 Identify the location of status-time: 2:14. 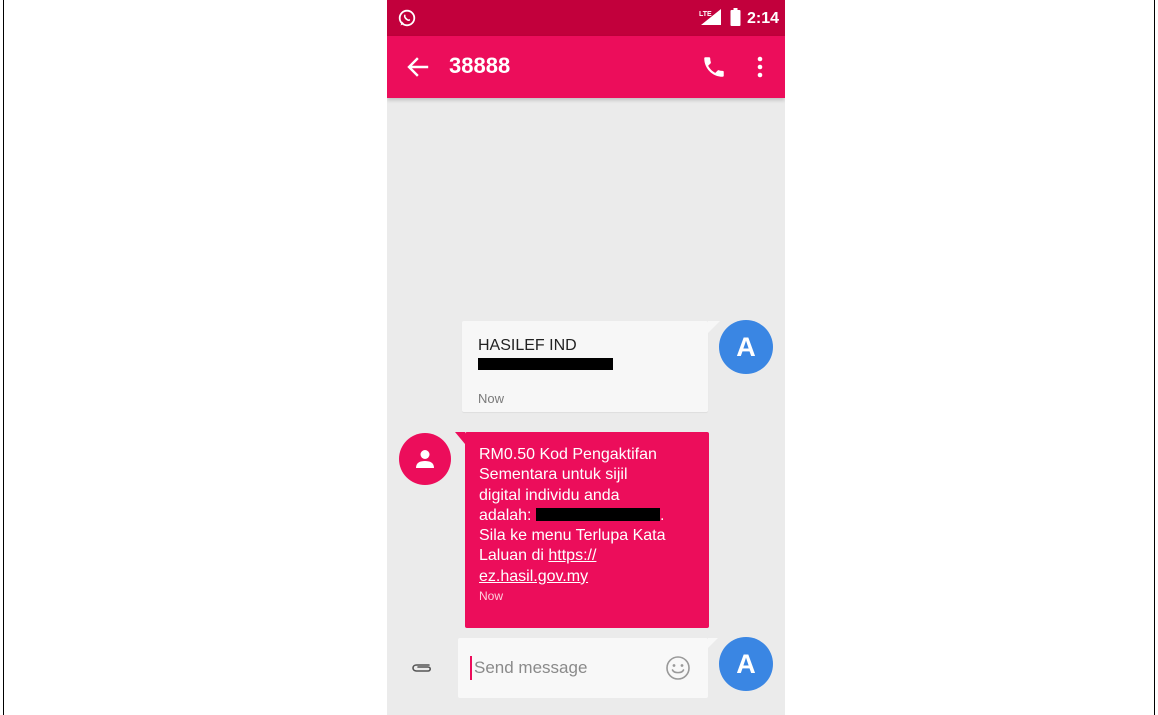
(762, 18).